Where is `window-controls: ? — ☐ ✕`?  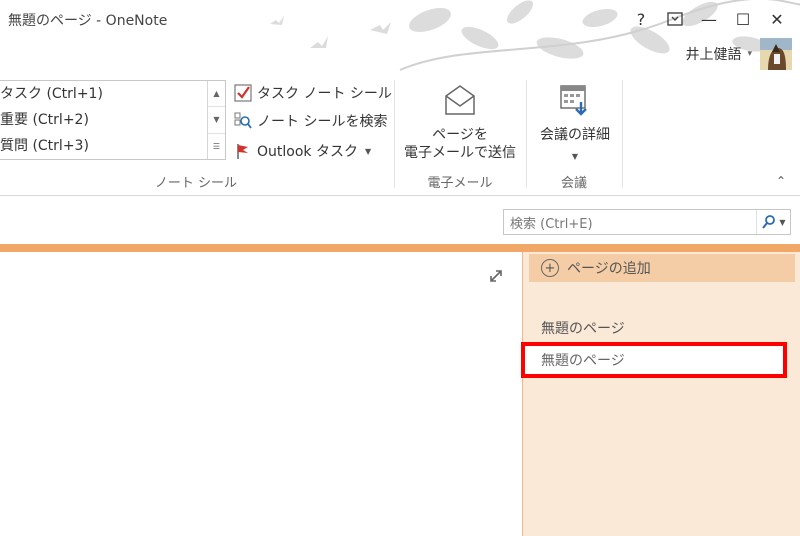
window-controls: ? — ☐ ✕ is located at coordinates (709, 19).